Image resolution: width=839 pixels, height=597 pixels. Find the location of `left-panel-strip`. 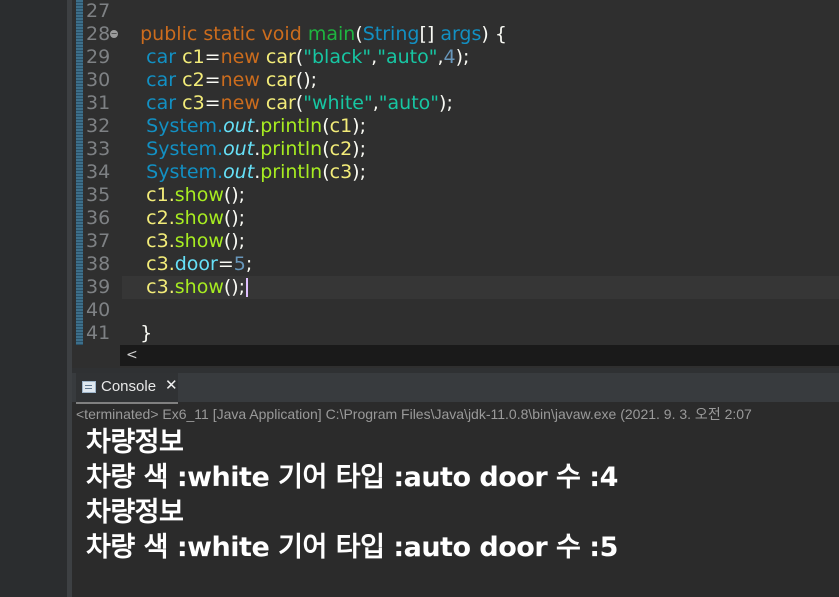

left-panel-strip is located at coordinates (33, 298).